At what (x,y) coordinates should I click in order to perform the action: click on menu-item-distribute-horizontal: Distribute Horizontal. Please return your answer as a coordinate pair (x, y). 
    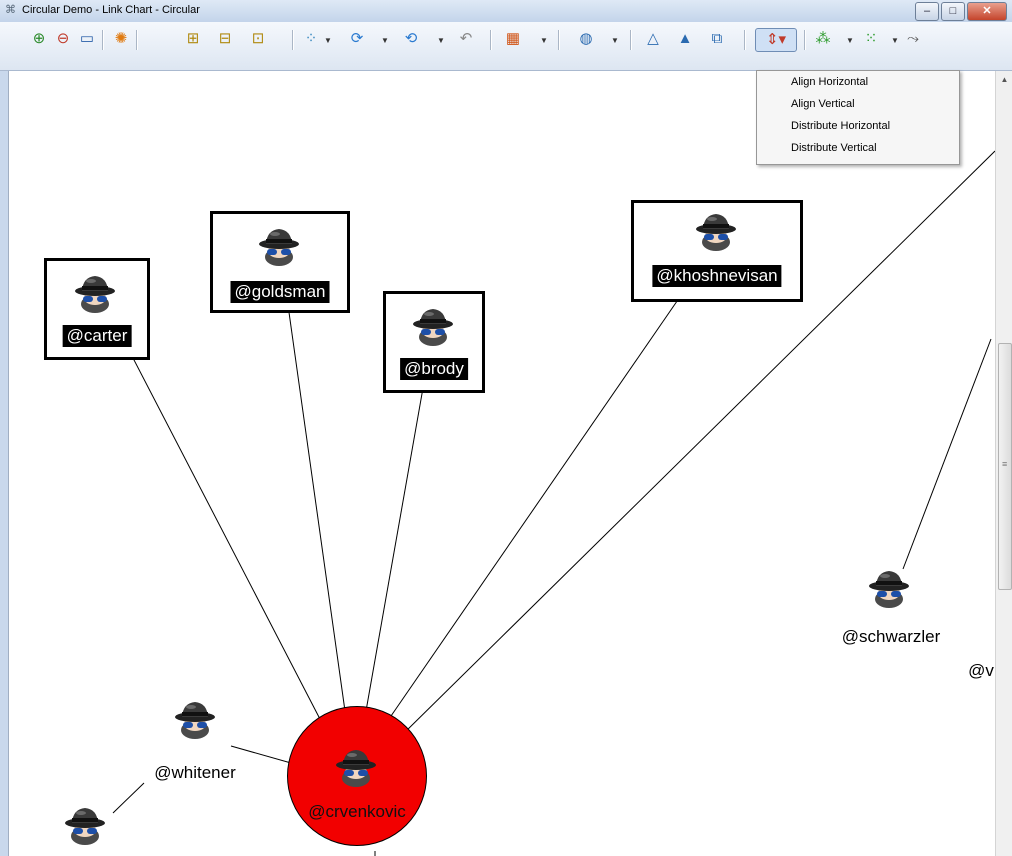
    Looking at the image, I should click on (858, 126).